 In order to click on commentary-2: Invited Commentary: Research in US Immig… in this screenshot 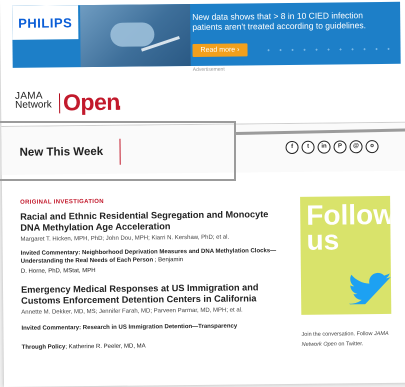, I will do `click(156, 327)`.